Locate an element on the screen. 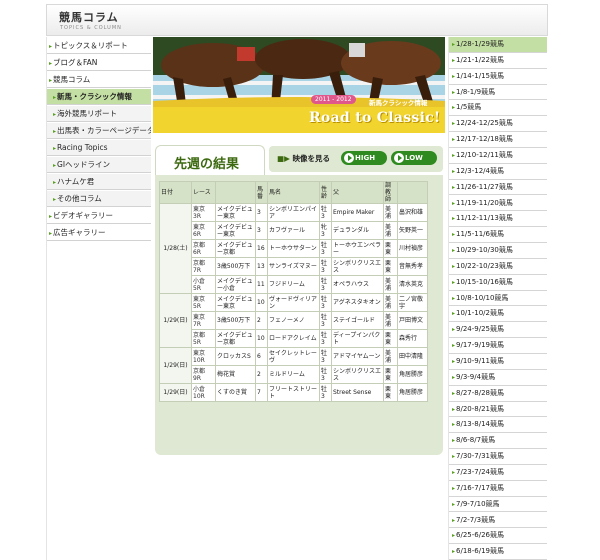 The width and height of the screenshot is (600, 560). date-list-item: ▸6/18-6/19競馬 is located at coordinates (498, 552).